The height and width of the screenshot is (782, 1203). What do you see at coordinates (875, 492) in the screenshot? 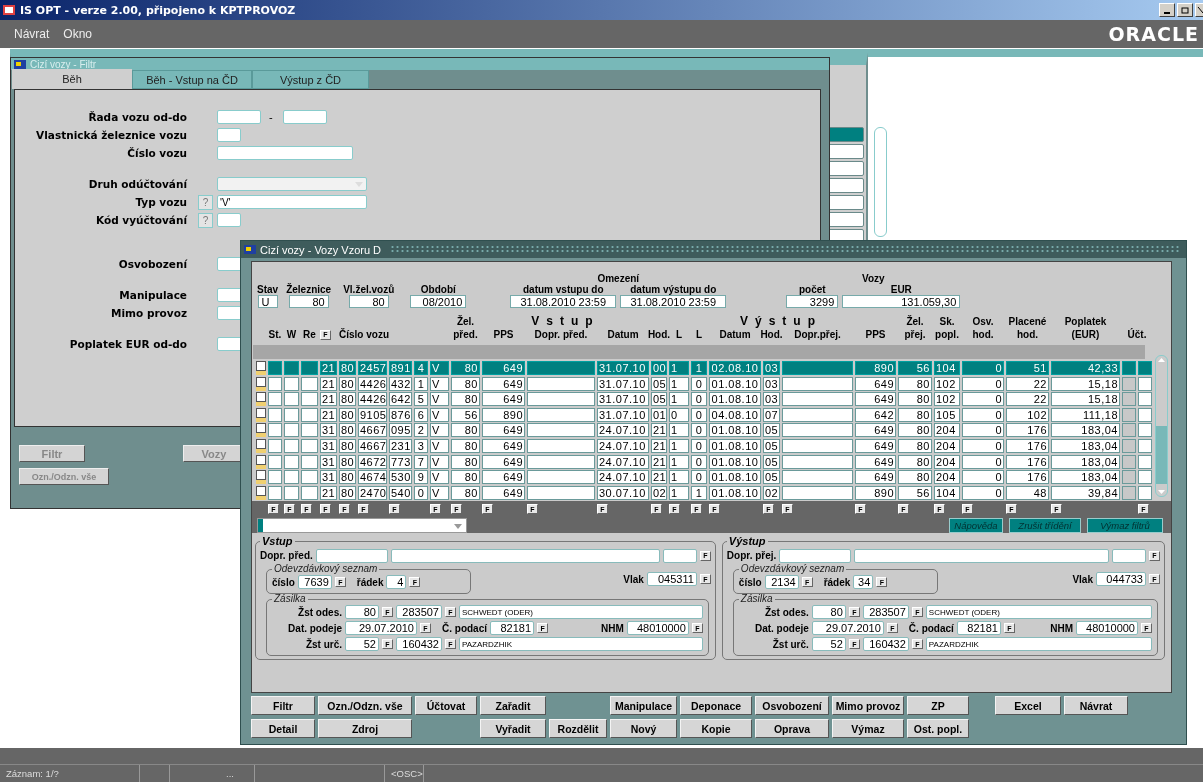
I see `table-cell: 890` at bounding box center [875, 492].